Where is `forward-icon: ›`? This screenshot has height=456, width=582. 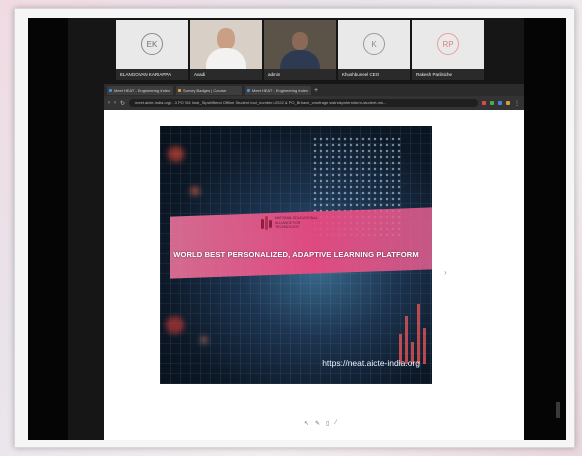
forward-icon: › is located at coordinates (115, 103).